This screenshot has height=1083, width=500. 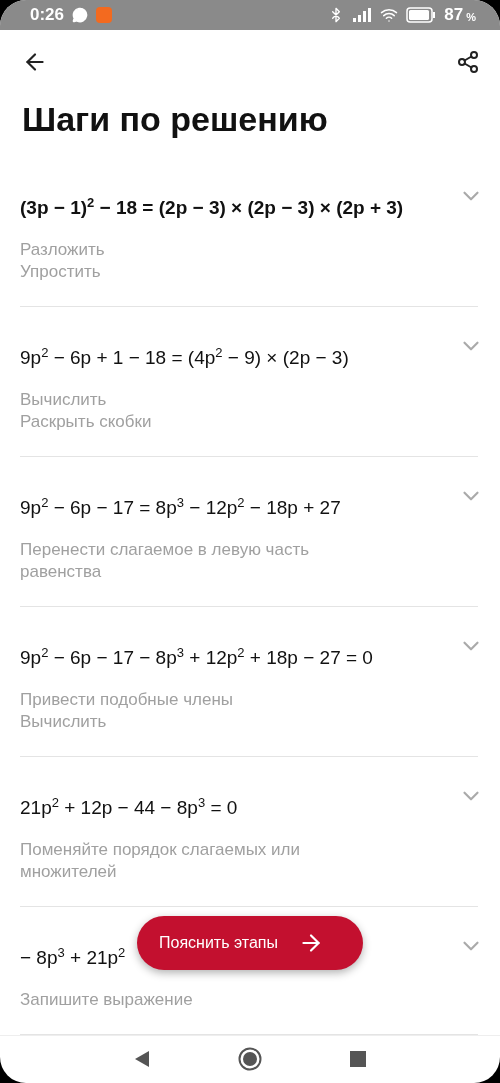 I want to click on step-description: Раскрыть скобки, so click(x=86, y=421).